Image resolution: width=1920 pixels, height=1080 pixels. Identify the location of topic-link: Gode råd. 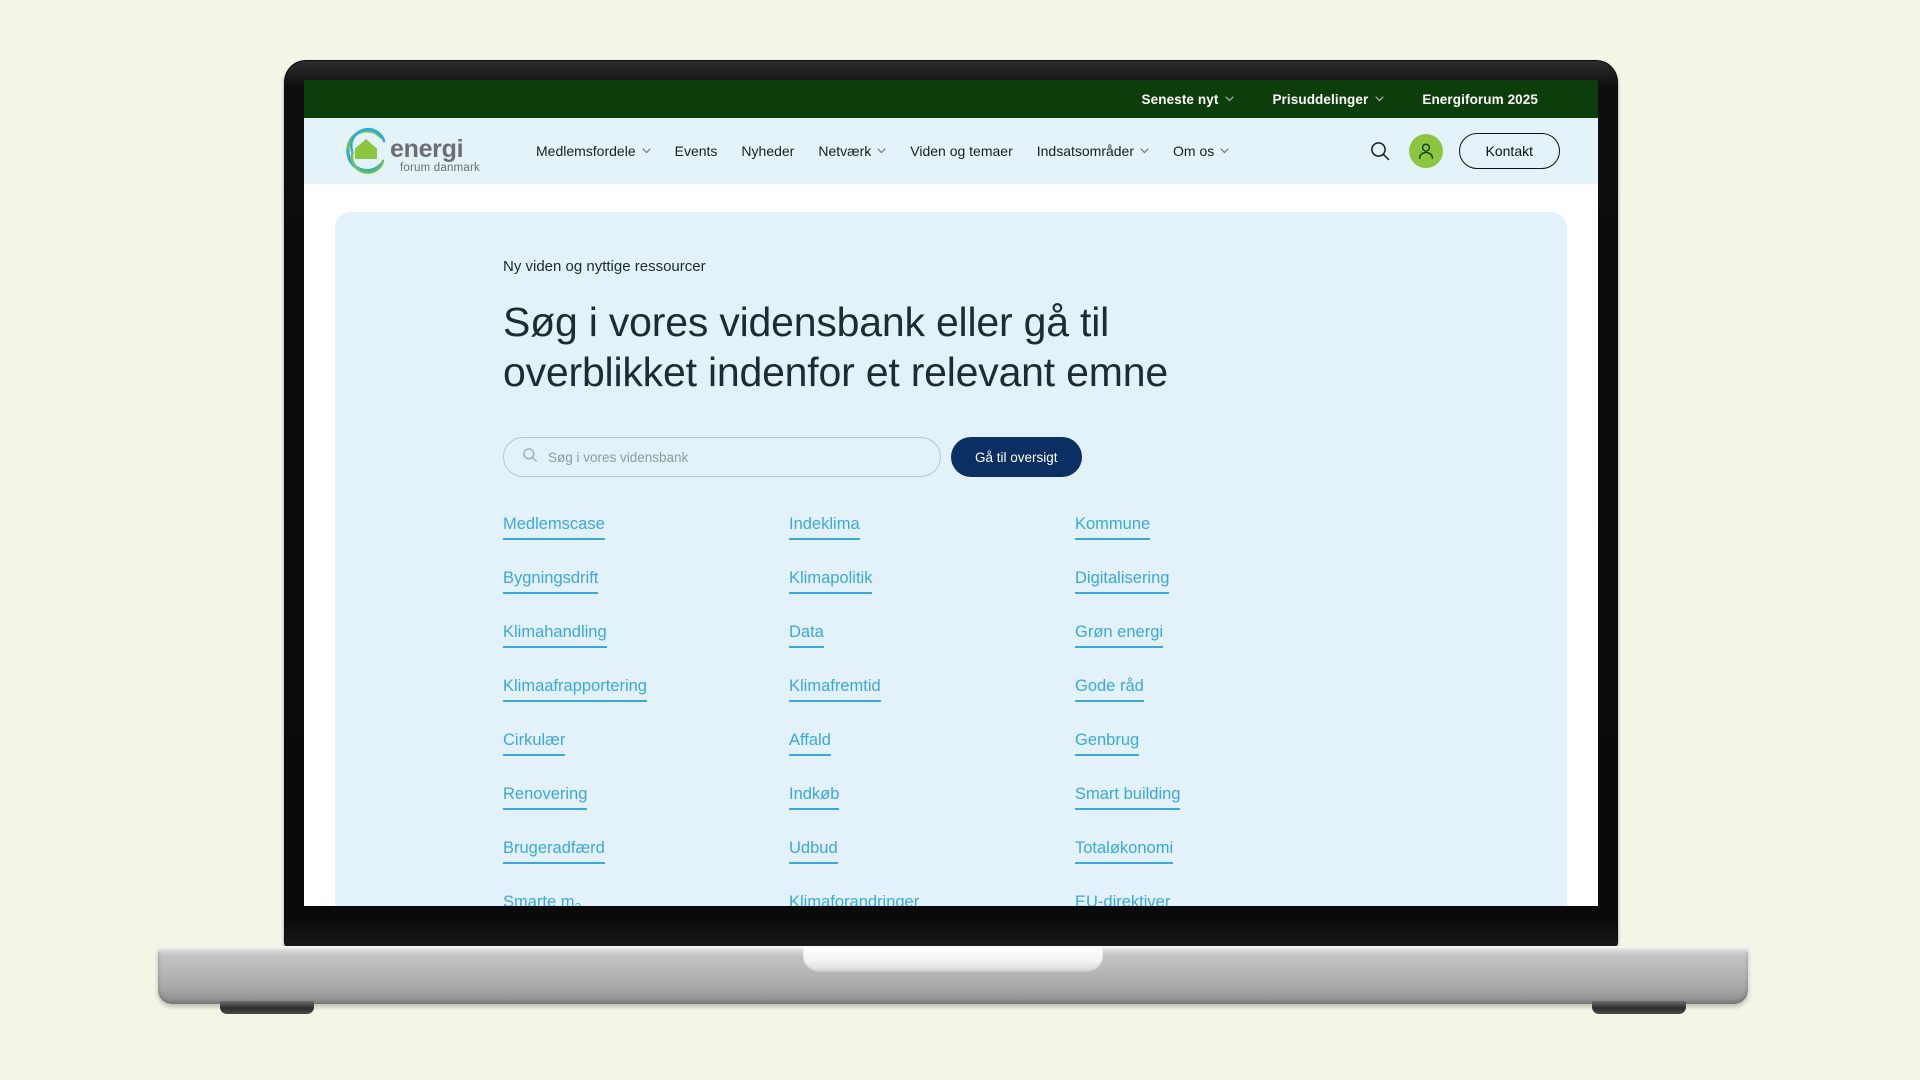
(1109, 689).